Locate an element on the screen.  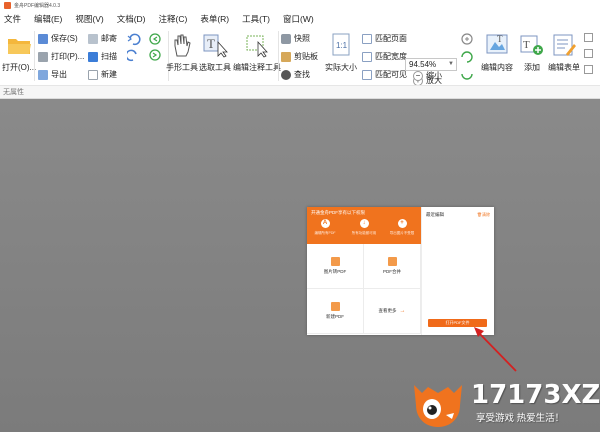
export-label: 导出 is located at coordinates (59, 74).